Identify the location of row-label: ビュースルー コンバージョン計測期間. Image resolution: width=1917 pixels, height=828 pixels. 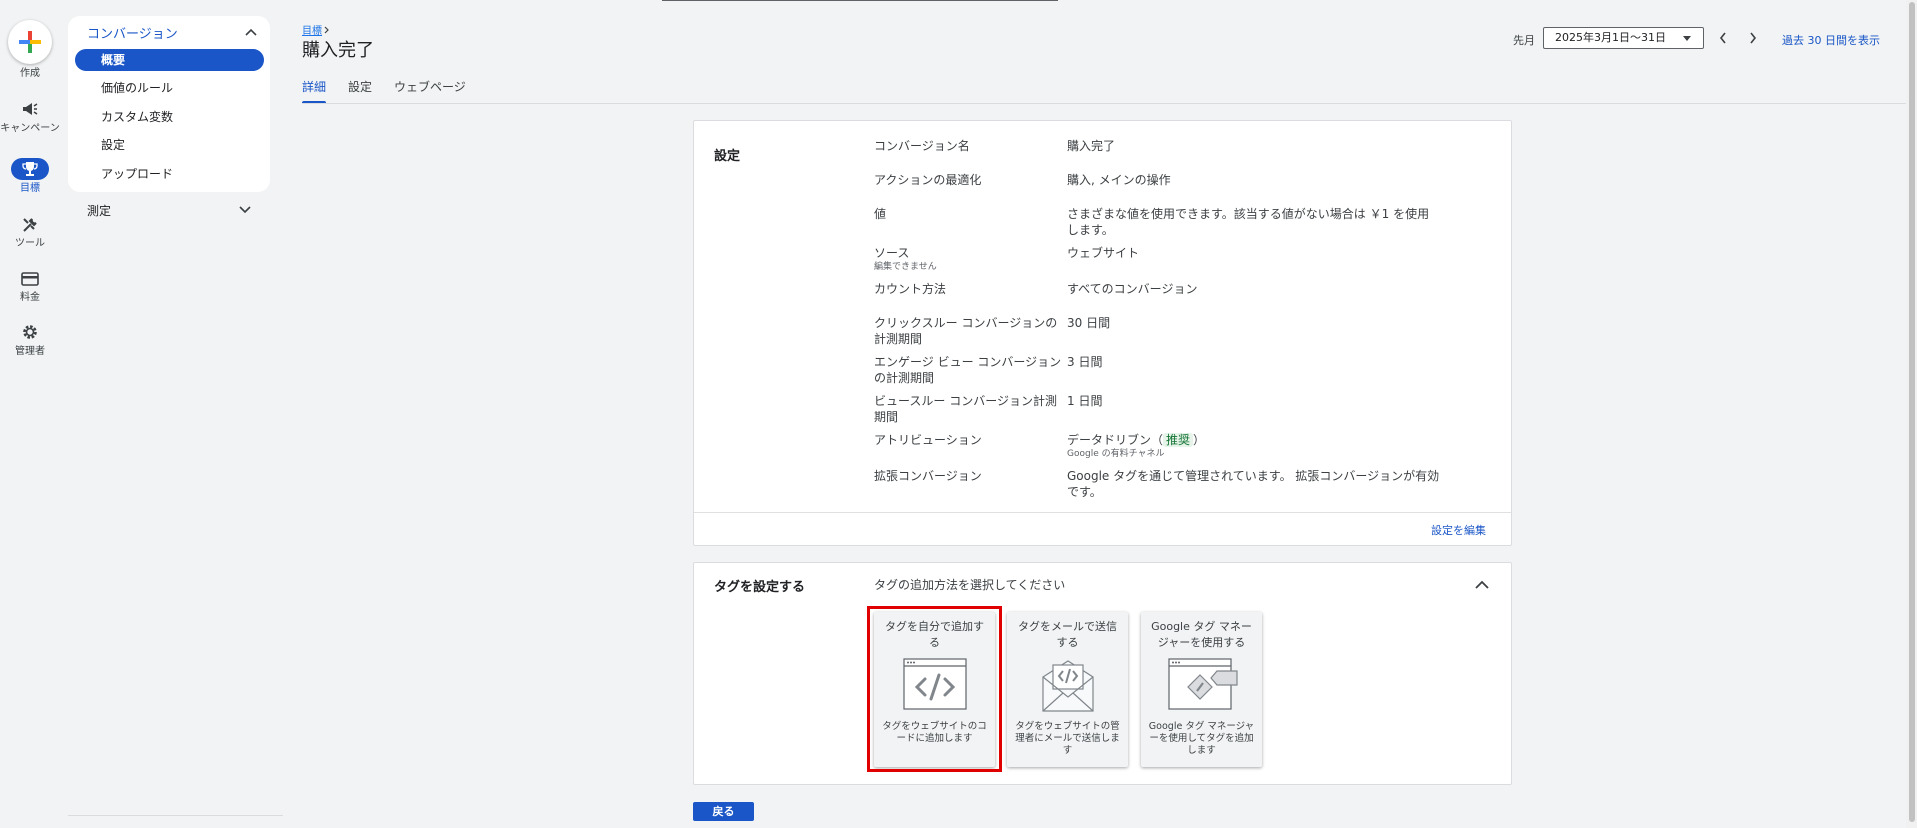
(965, 409).